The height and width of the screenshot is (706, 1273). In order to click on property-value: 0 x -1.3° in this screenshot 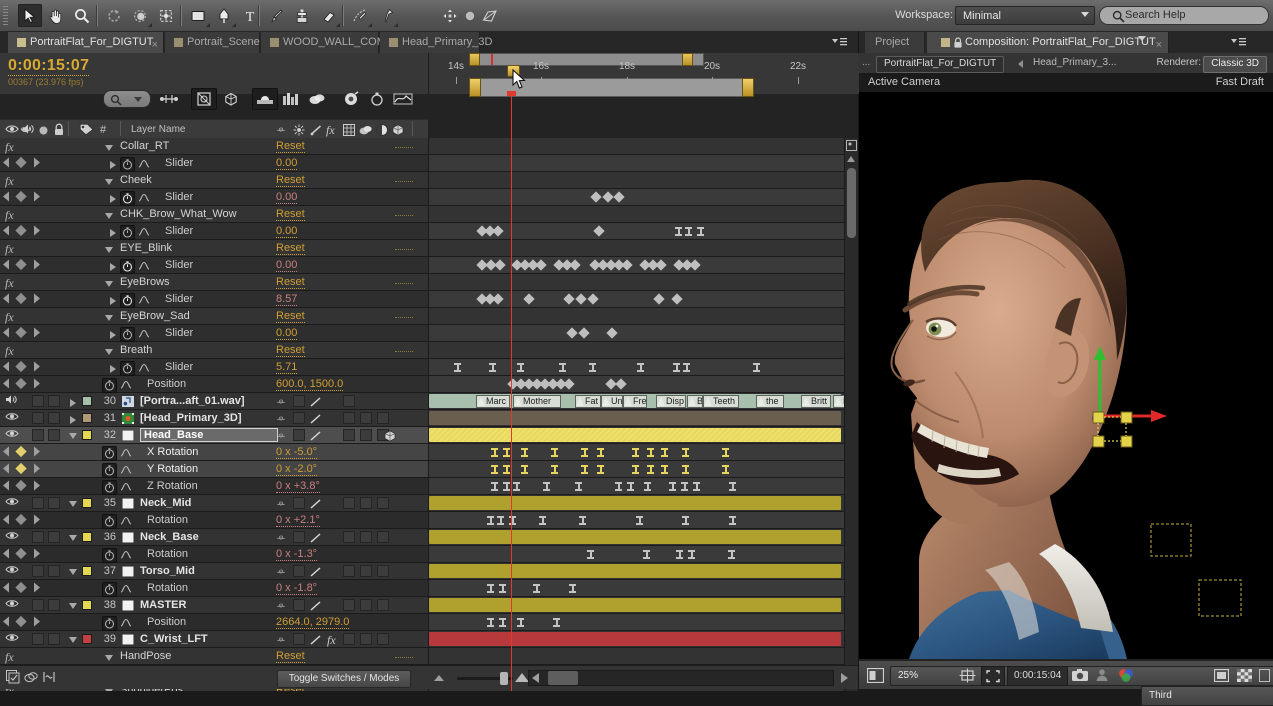, I will do `click(297, 554)`.